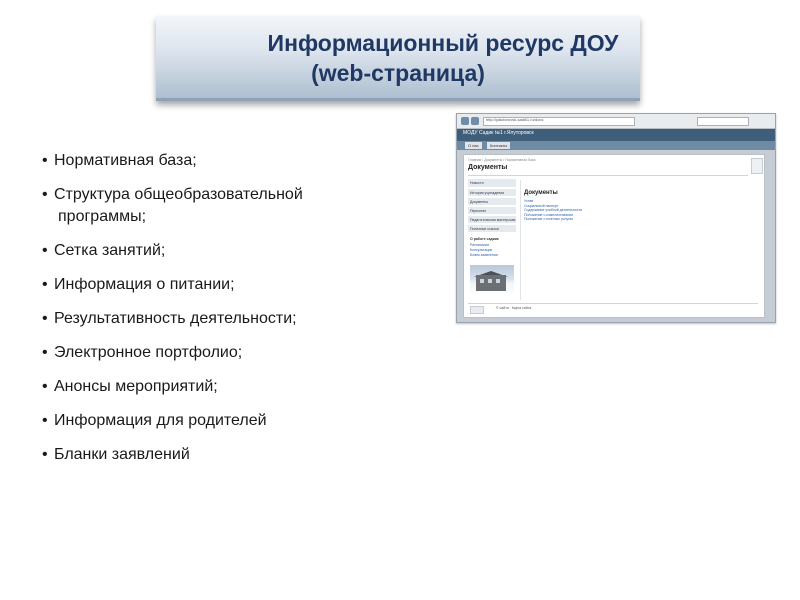 The height and width of the screenshot is (600, 800). I want to click on column-divider, so click(520, 240).